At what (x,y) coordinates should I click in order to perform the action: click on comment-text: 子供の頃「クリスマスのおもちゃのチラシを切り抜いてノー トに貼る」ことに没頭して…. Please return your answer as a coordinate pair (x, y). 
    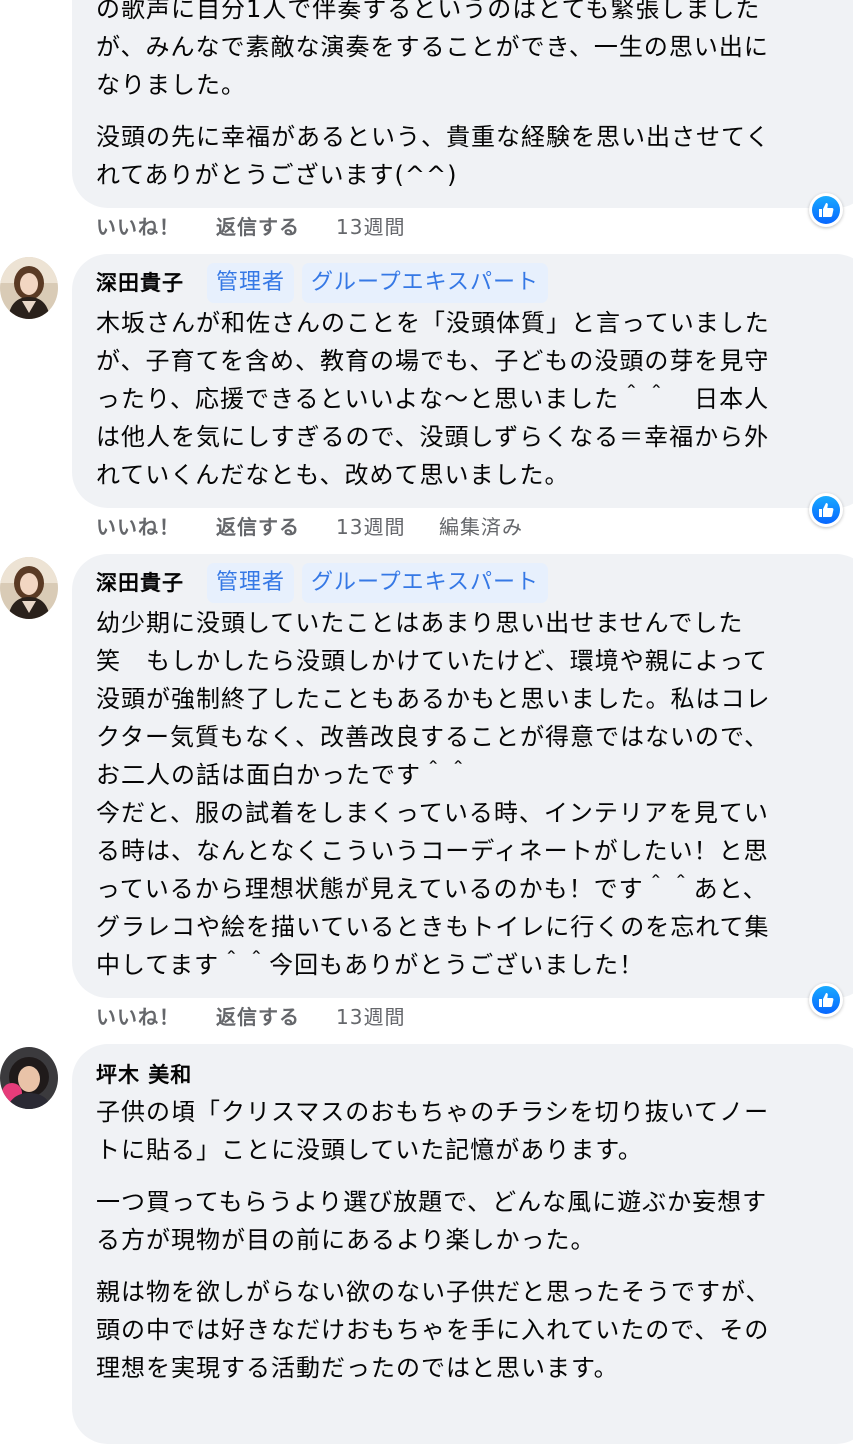
    Looking at the image, I should click on (433, 1131).